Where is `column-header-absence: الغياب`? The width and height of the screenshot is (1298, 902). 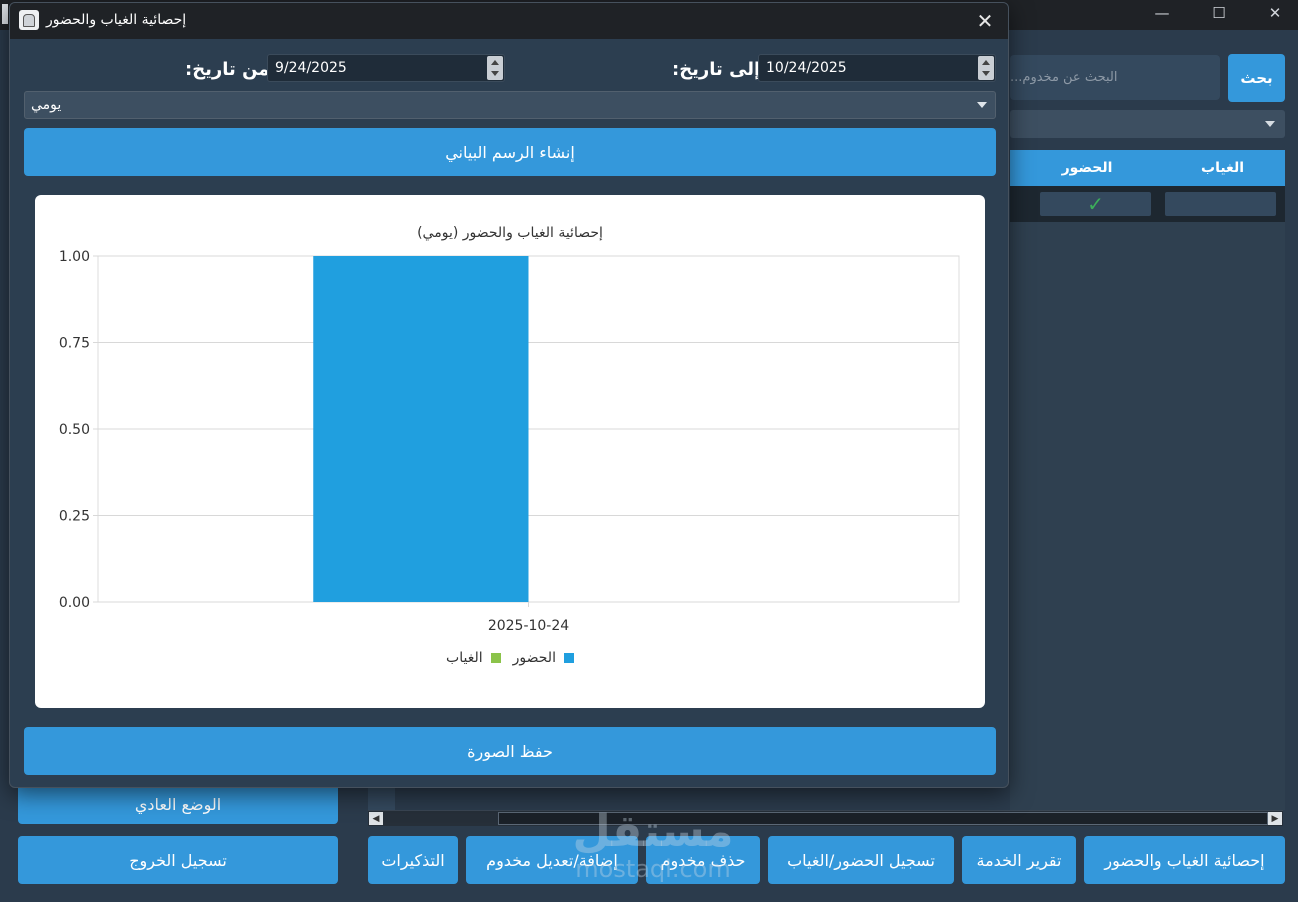 column-header-absence: الغياب is located at coordinates (1222, 168).